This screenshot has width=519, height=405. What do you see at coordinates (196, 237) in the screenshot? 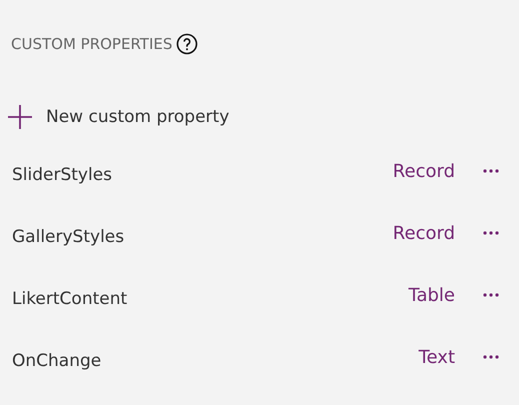
I see `property-name: GalleryStyles` at bounding box center [196, 237].